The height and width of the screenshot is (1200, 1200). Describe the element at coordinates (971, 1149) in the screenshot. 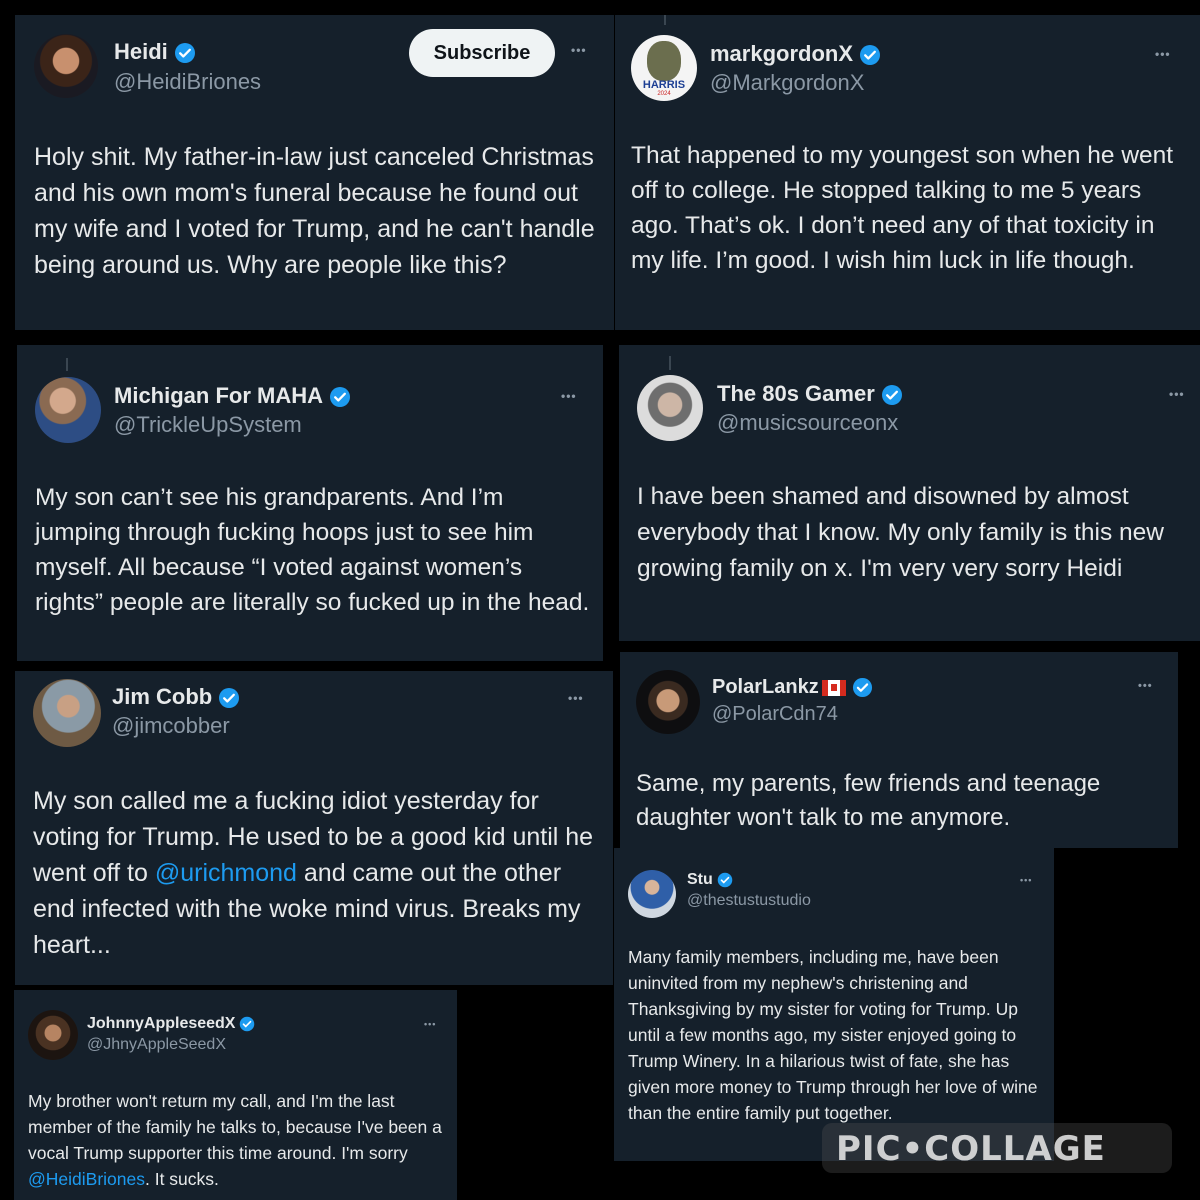

I see `watermark-text: PIC•COLLAGE` at that location.